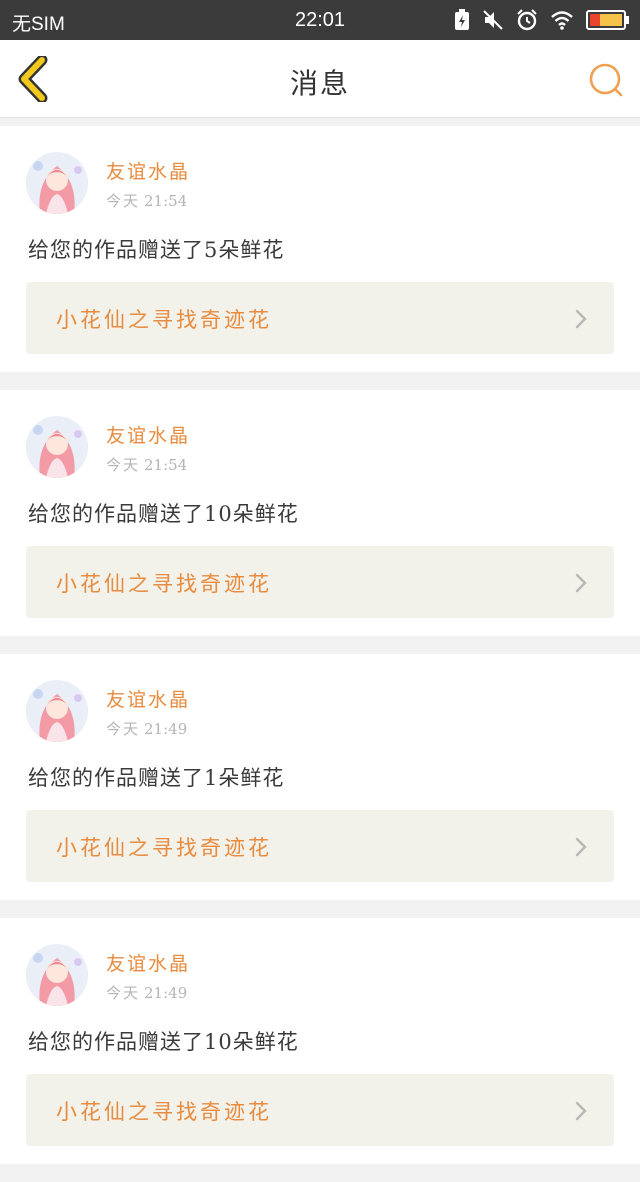 The image size is (640, 1182). I want to click on search-button, so click(606, 80).